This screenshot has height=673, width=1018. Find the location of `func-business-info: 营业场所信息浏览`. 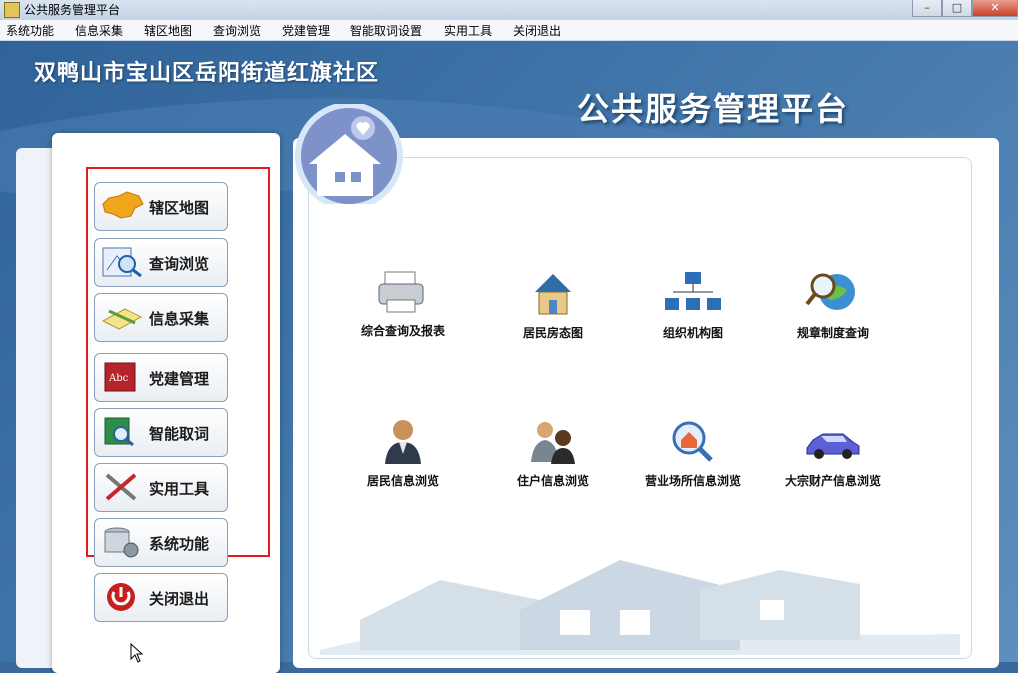

func-business-info: 营业场所信息浏览 is located at coordinates (693, 453).